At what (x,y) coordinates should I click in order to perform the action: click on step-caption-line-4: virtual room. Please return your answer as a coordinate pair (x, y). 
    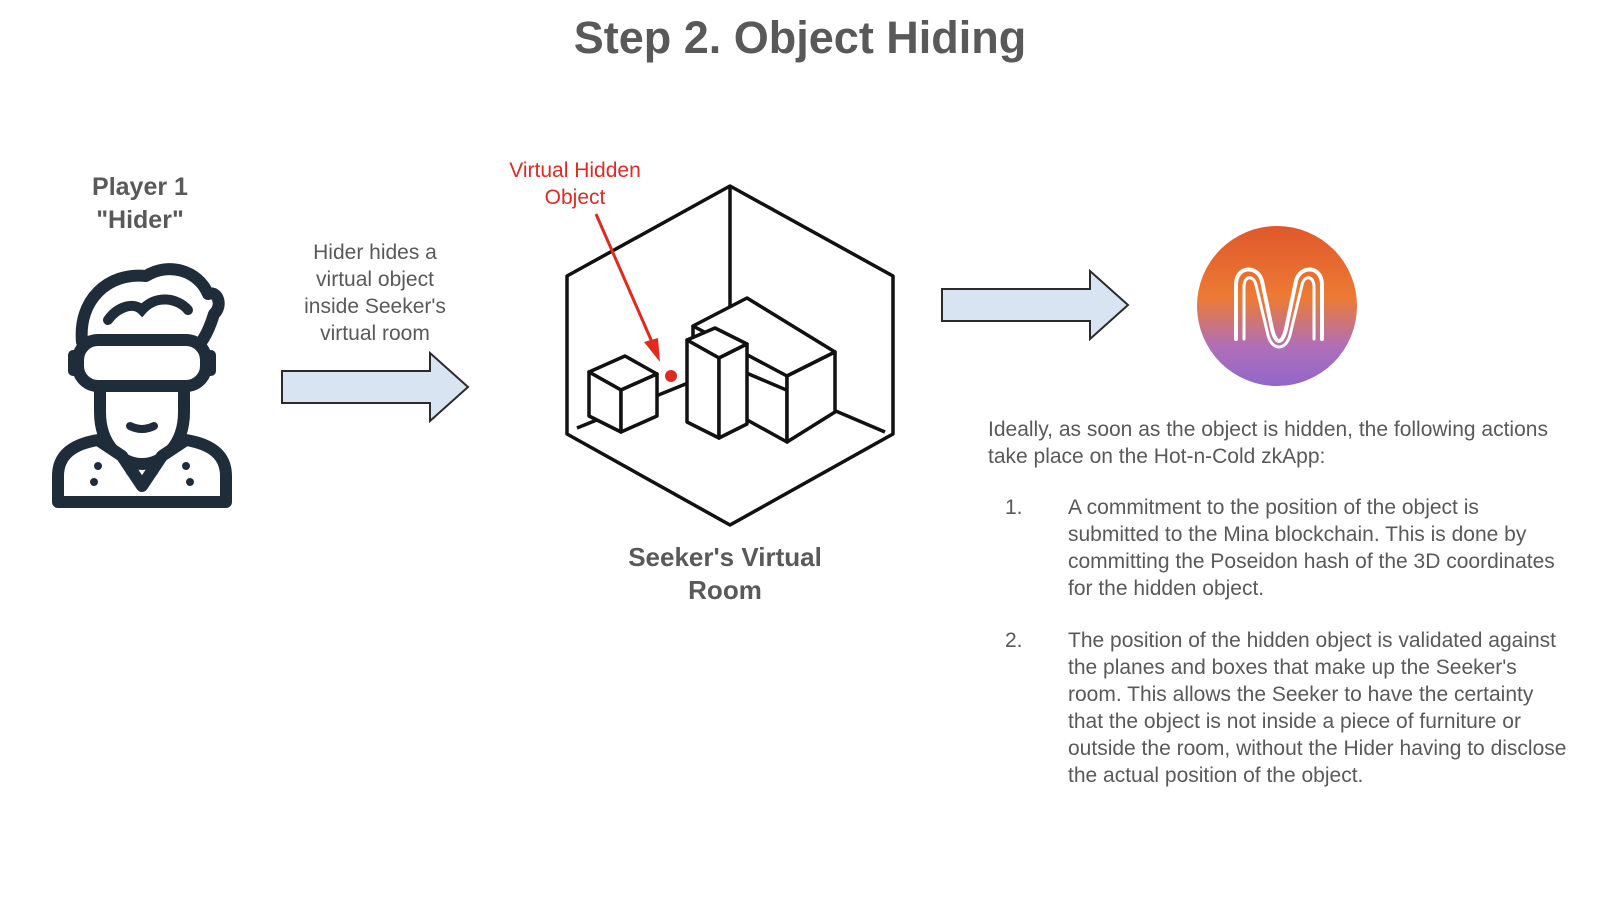
    Looking at the image, I should click on (375, 333).